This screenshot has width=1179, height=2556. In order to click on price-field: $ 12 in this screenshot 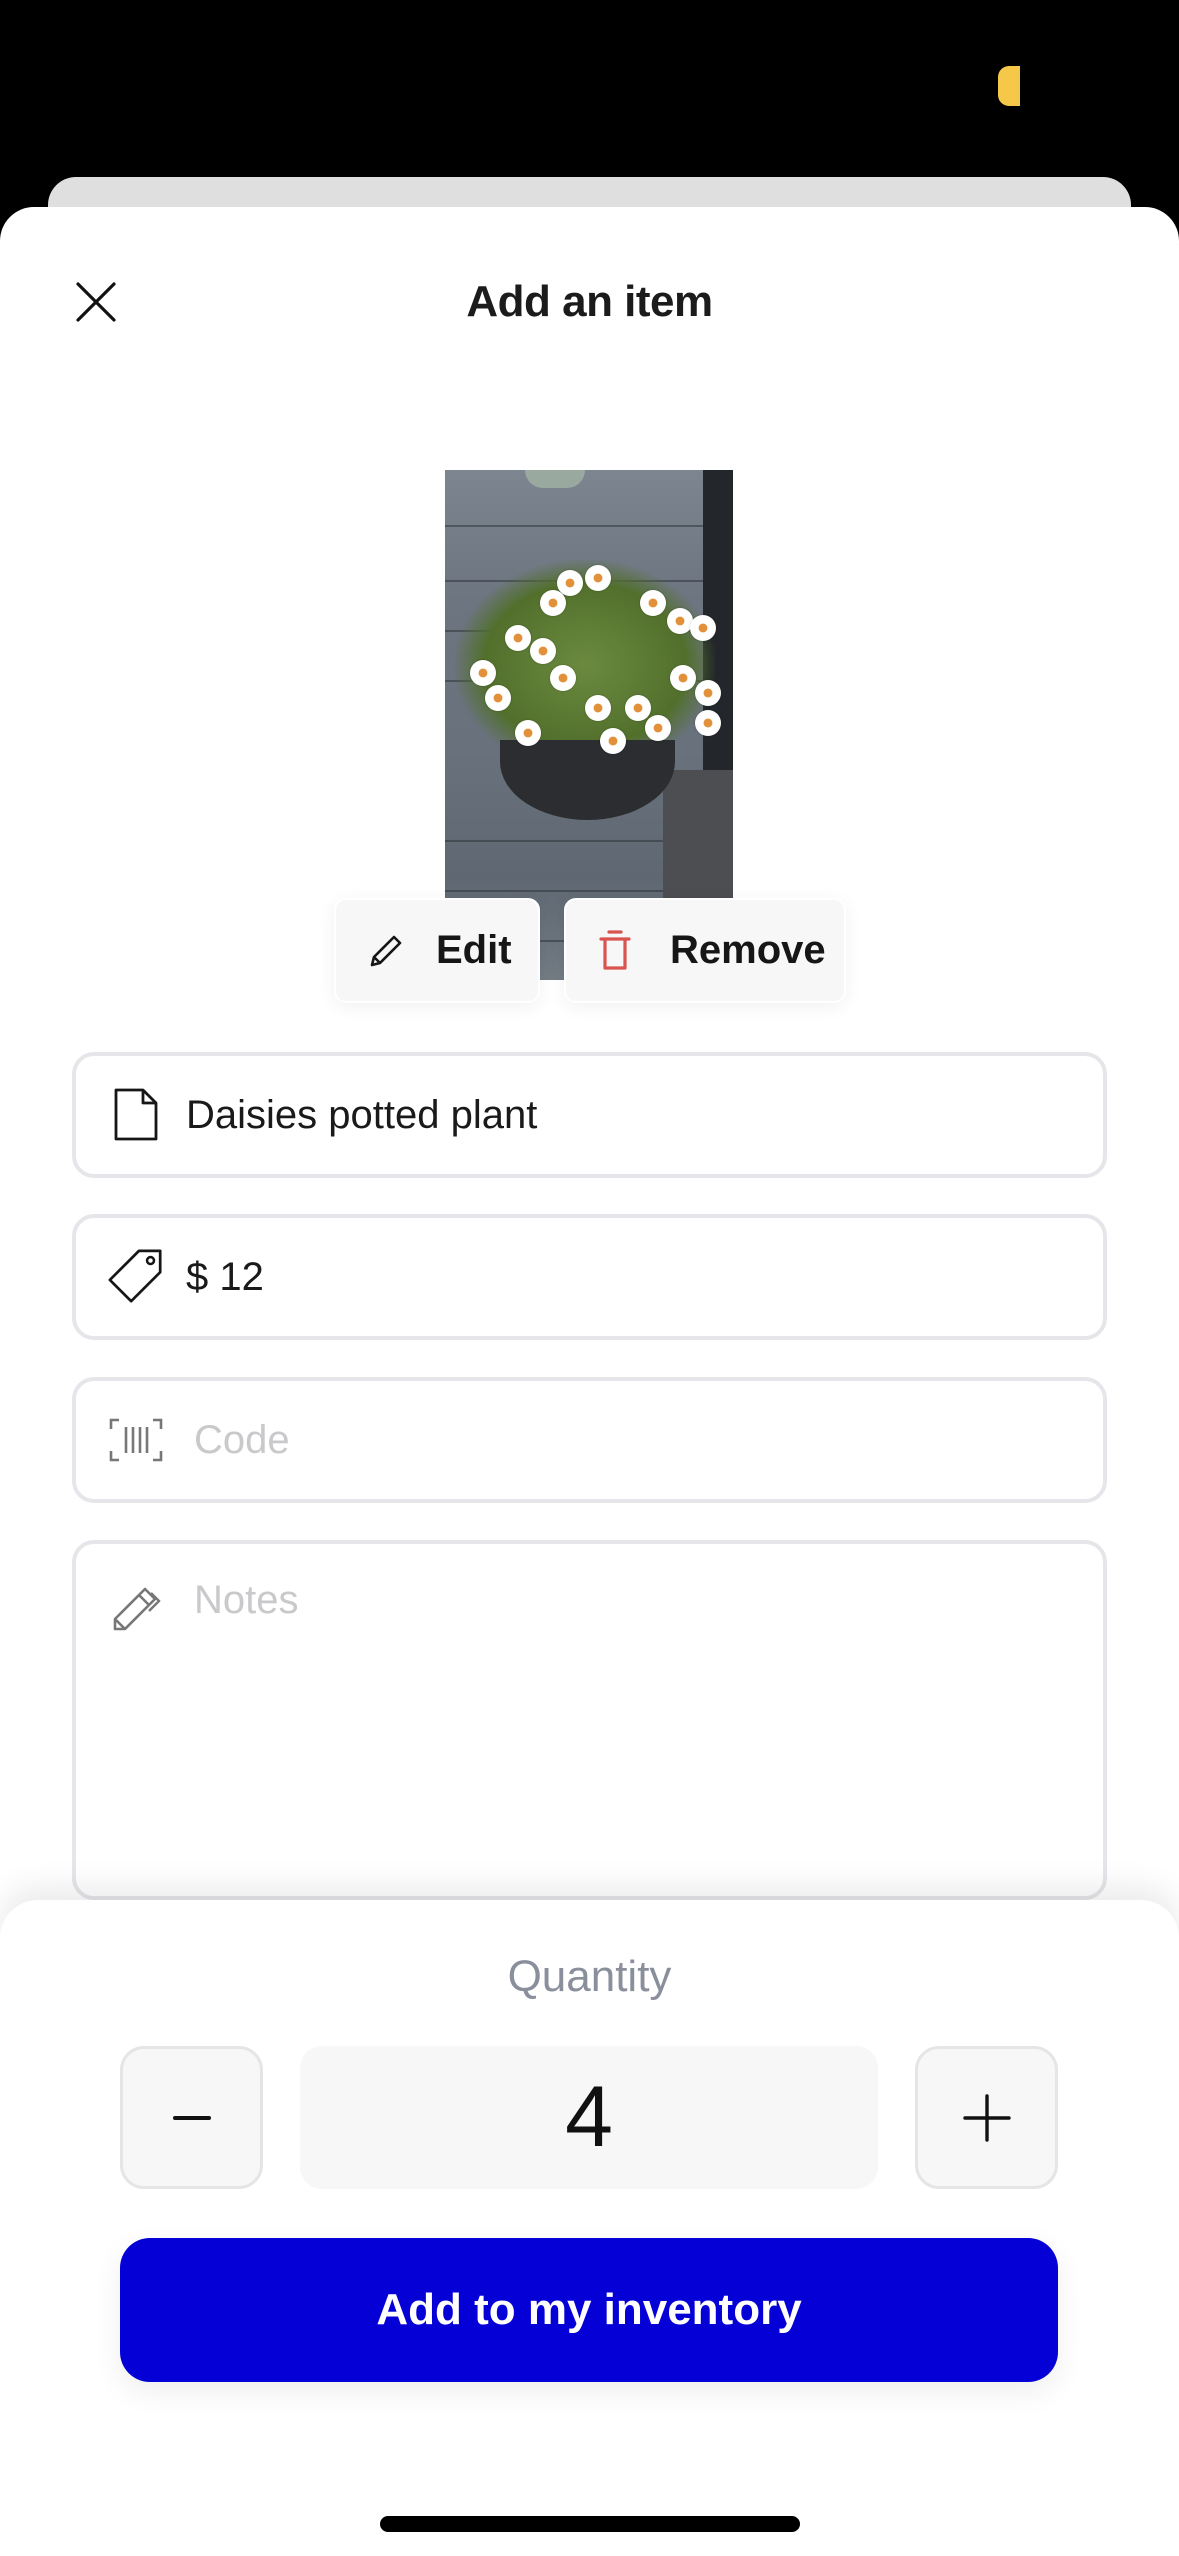, I will do `click(589, 1277)`.